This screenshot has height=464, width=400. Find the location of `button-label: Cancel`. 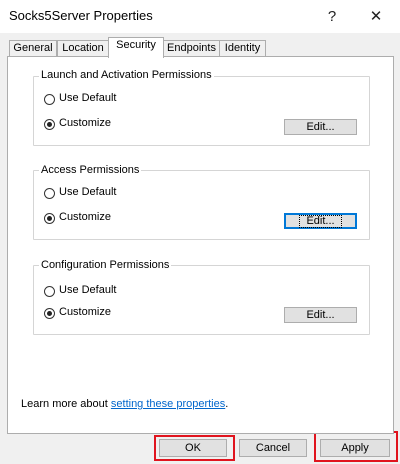

button-label: Cancel is located at coordinates (273, 448).